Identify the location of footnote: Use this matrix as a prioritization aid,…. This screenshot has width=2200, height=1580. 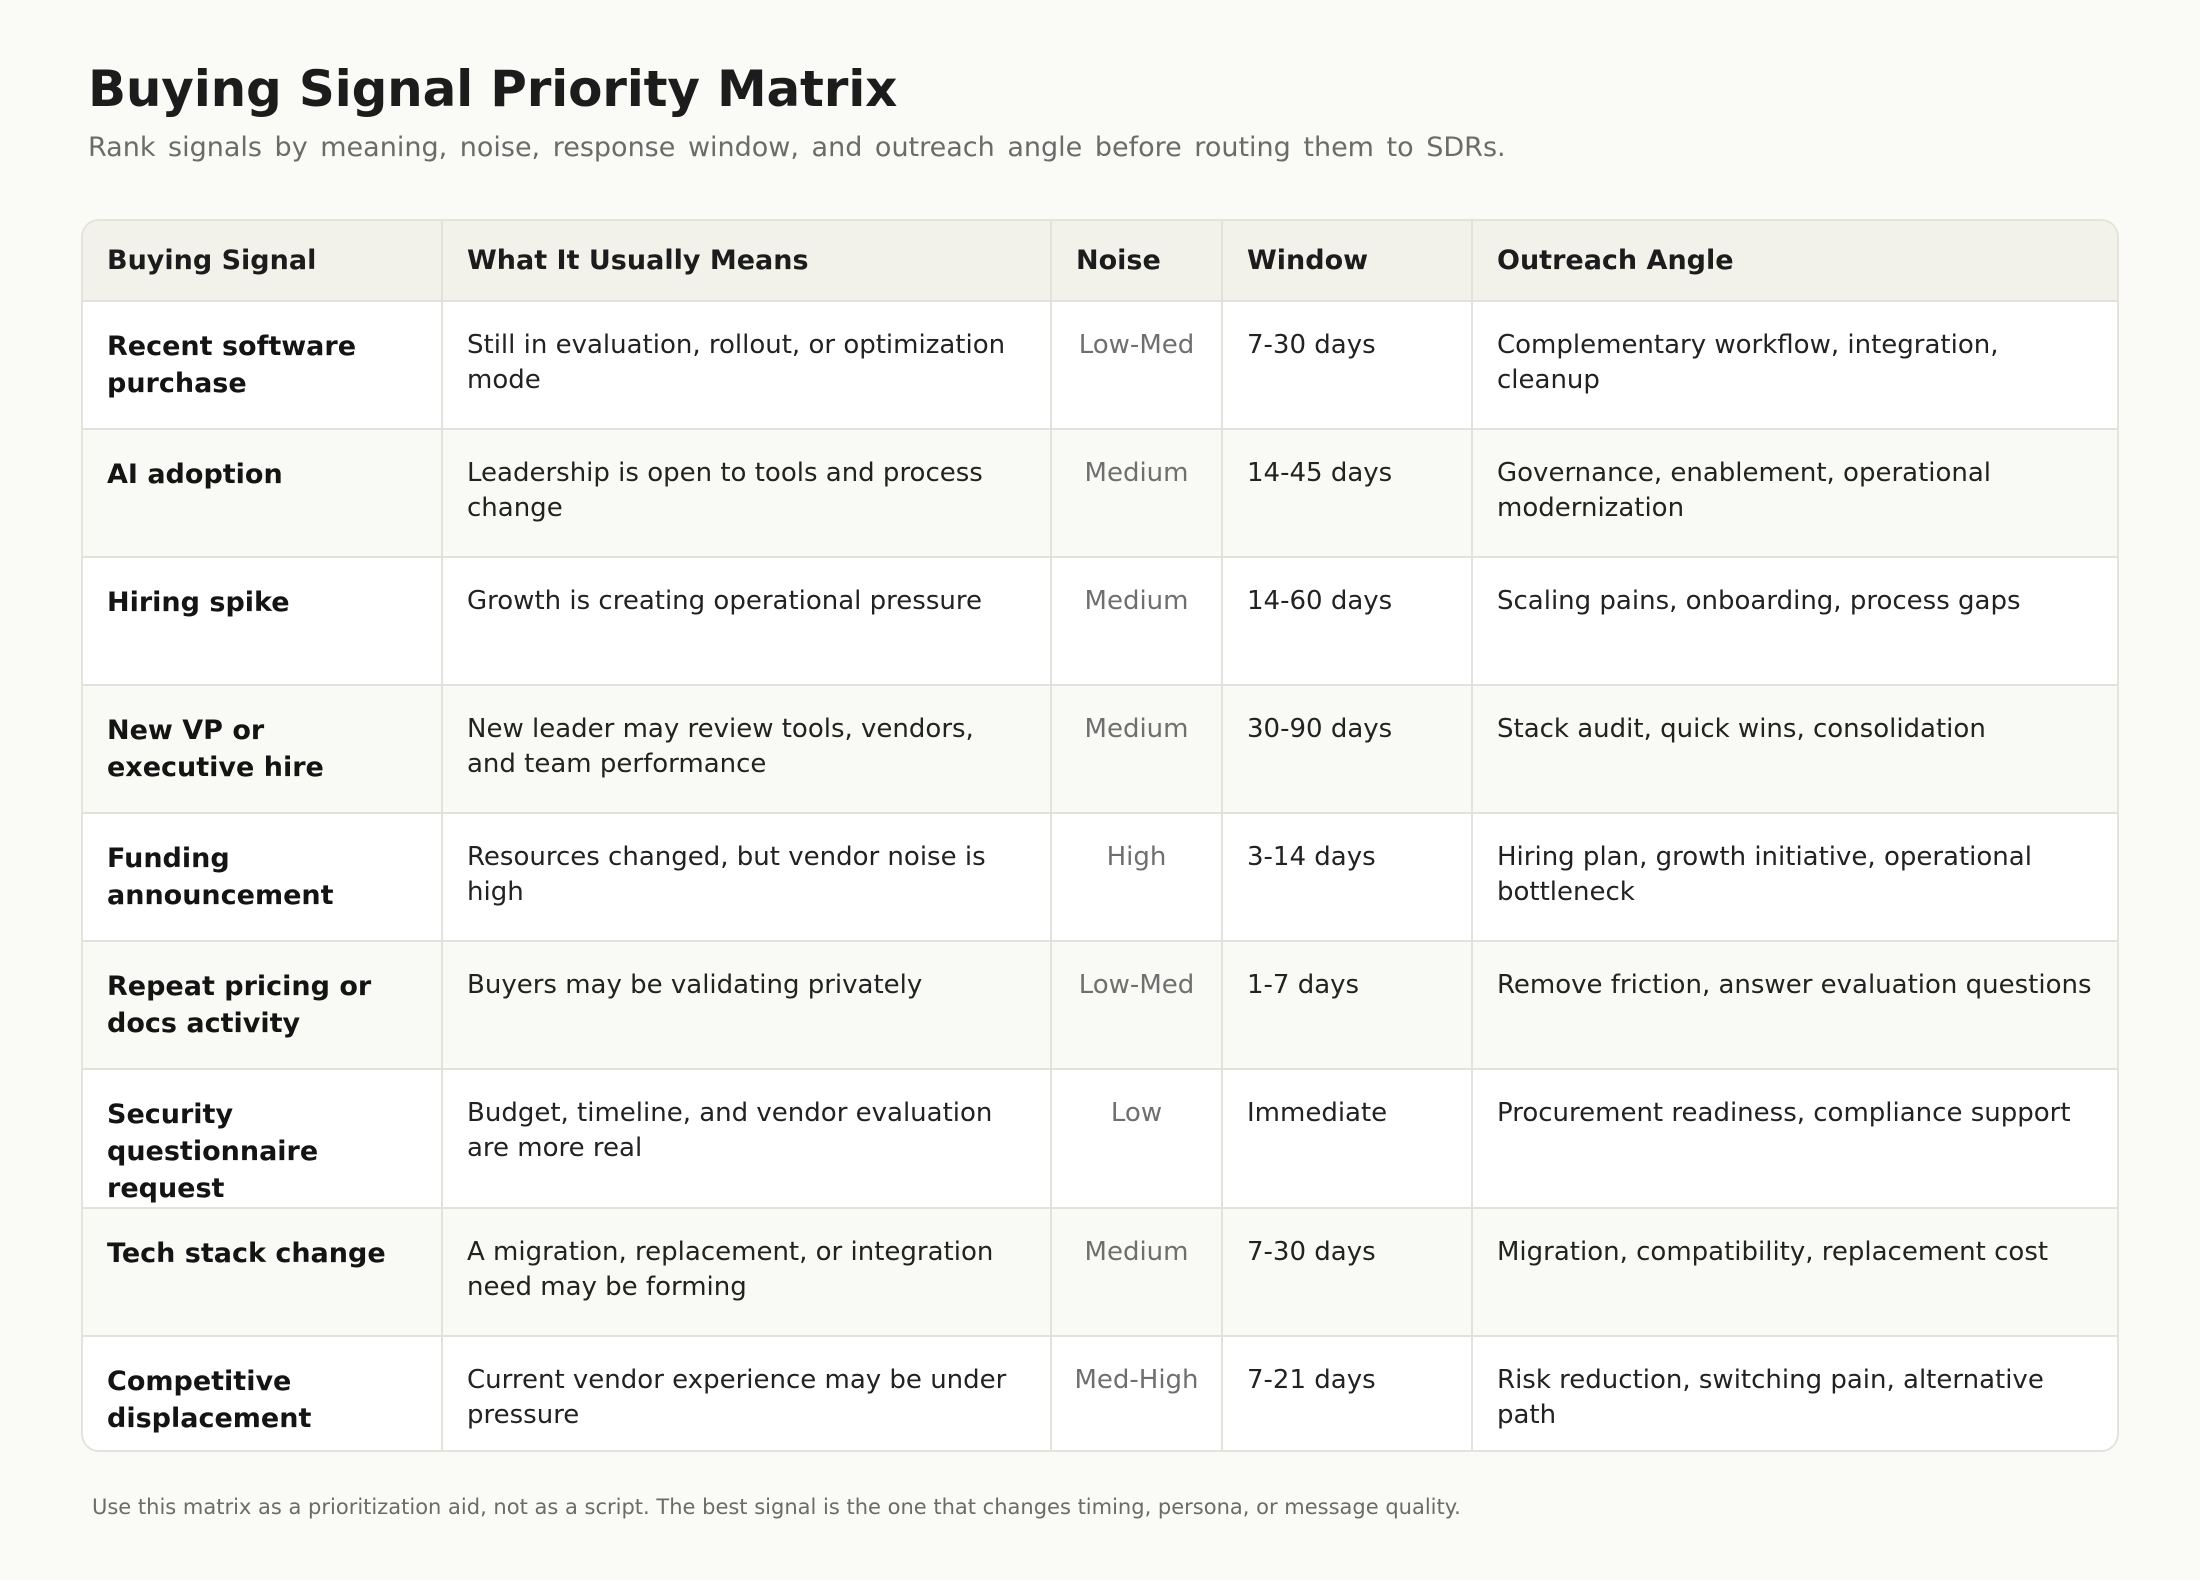
(776, 1507).